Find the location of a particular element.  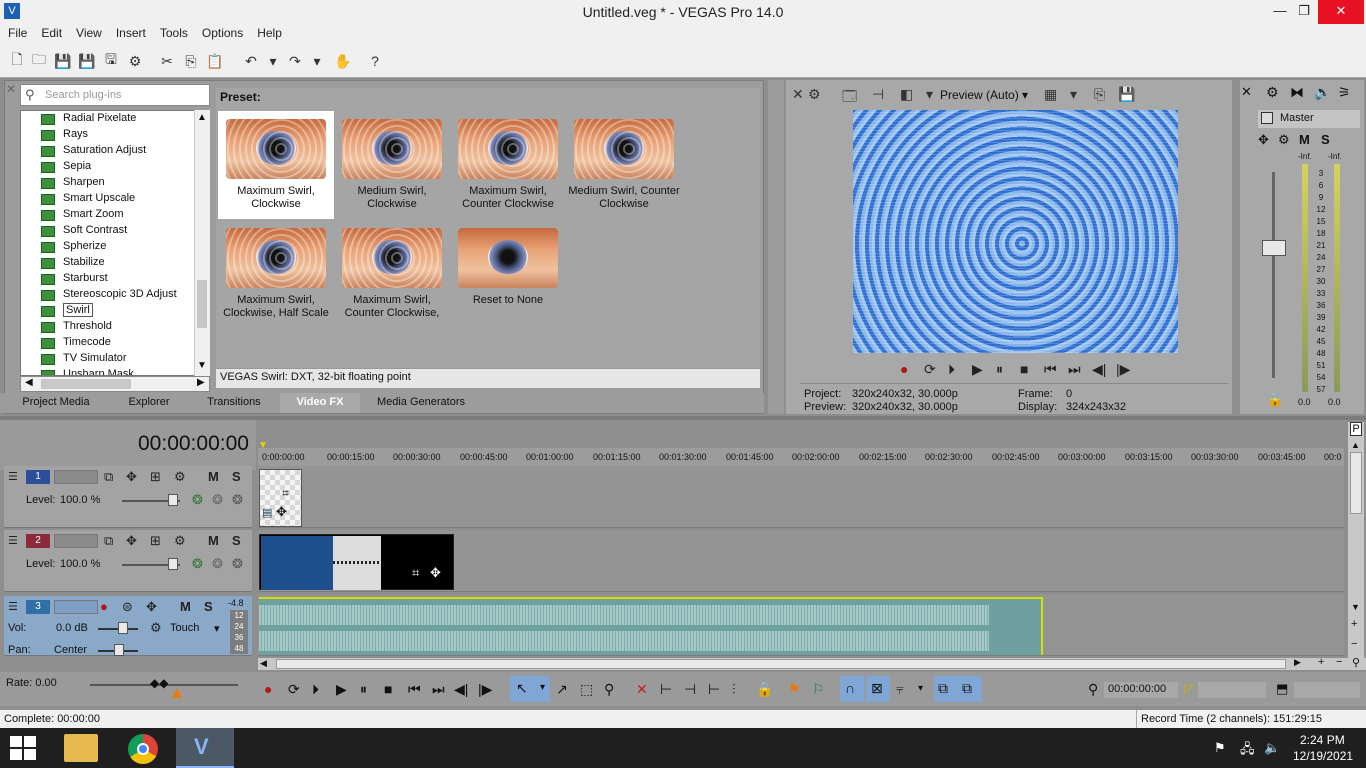

enable-snapping-icon: ✋ is located at coordinates (343, 61).